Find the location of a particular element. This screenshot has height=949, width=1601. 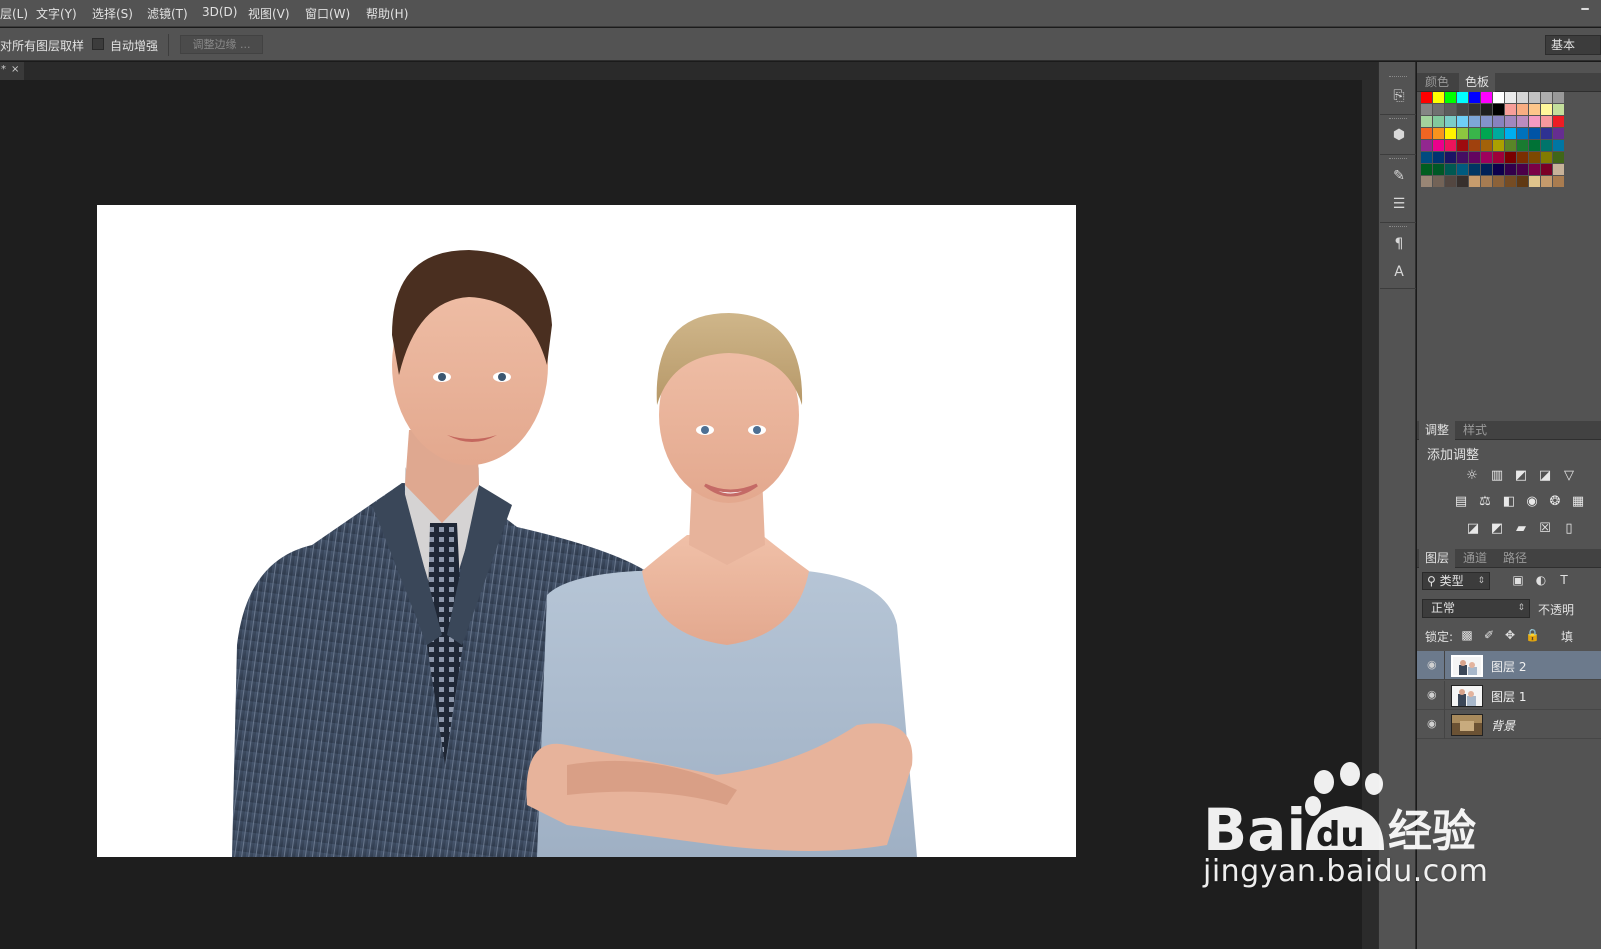

document-tab: * × is located at coordinates (12, 71).